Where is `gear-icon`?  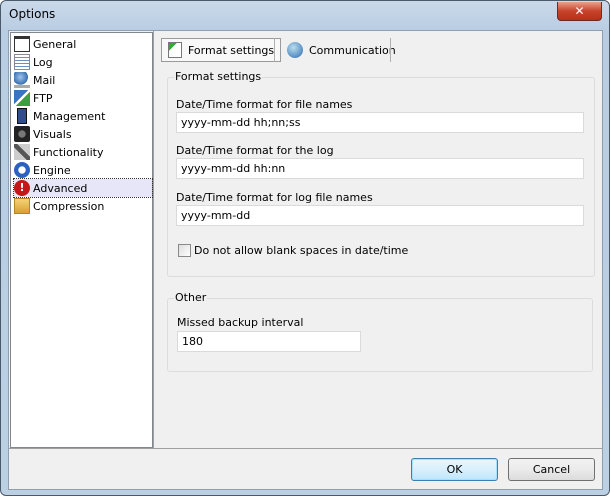
gear-icon is located at coordinates (22, 170).